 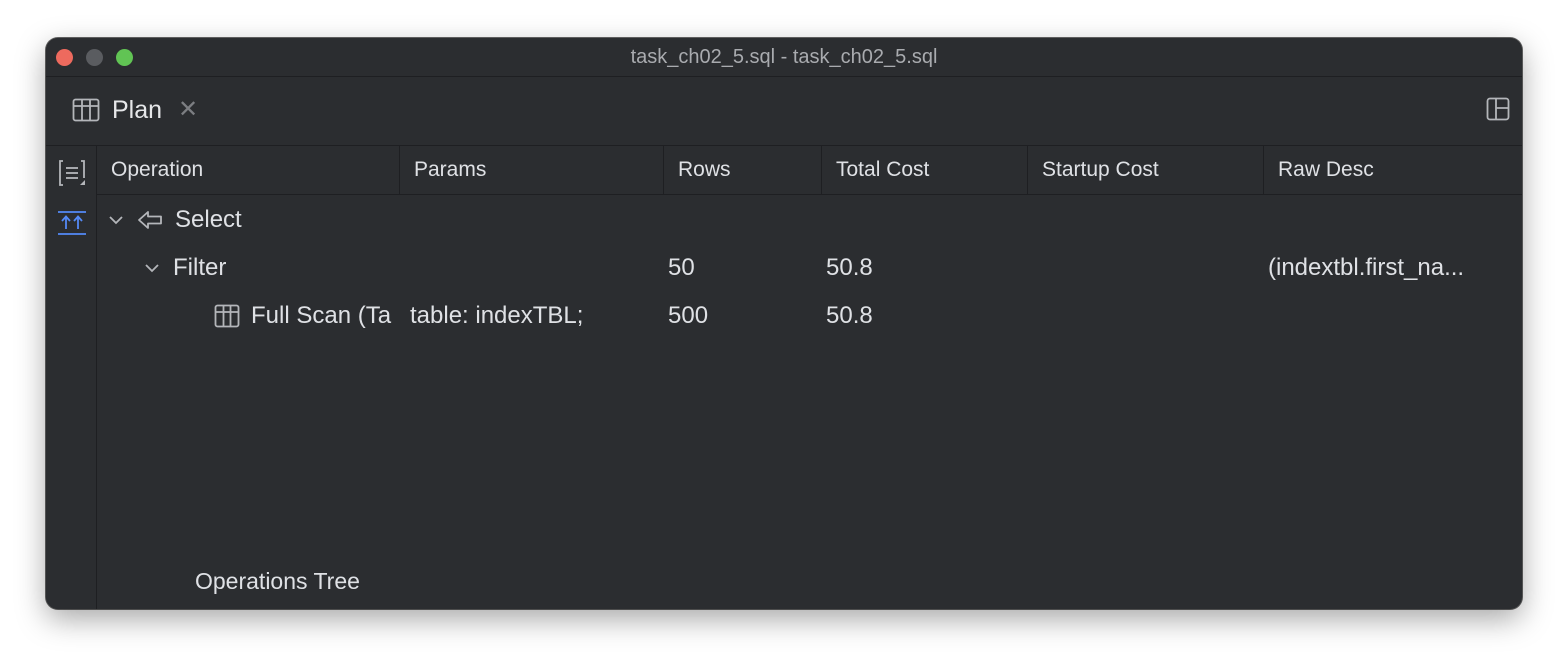 What do you see at coordinates (1498, 109) in the screenshot?
I see `layout-toggle-icon` at bounding box center [1498, 109].